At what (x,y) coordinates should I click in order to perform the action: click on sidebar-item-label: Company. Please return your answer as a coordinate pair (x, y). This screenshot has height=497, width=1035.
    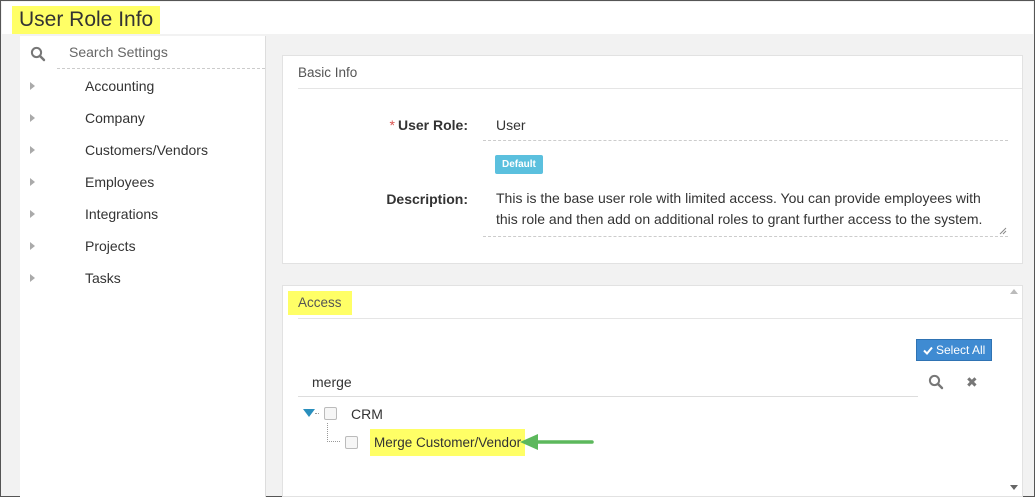
    Looking at the image, I should click on (115, 118).